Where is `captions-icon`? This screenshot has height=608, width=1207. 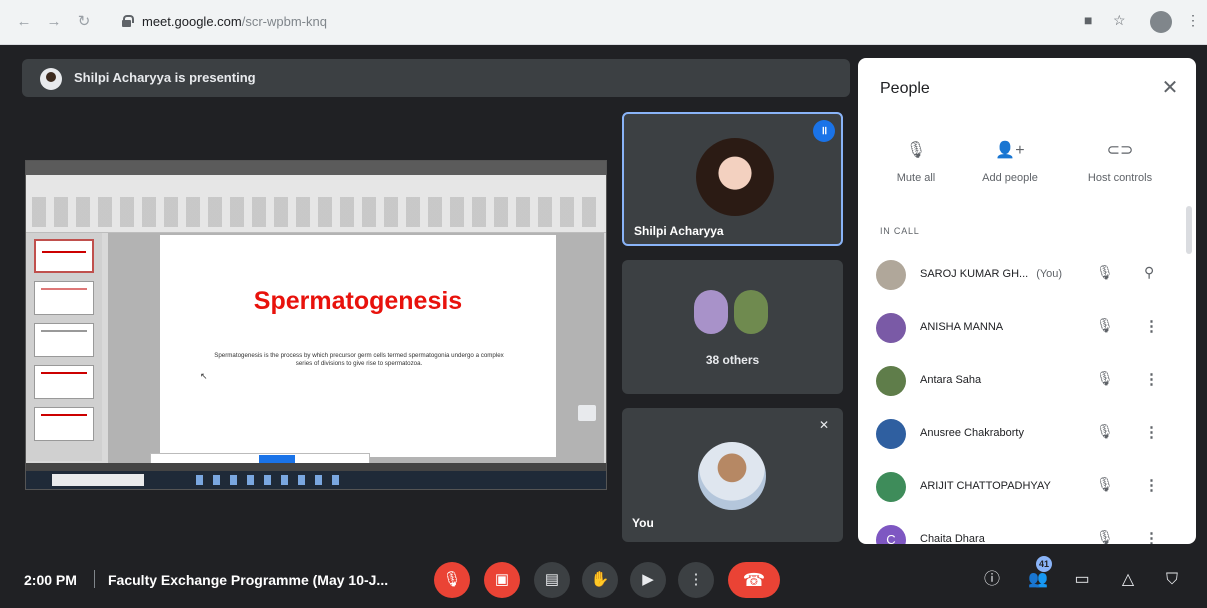
captions-icon is located at coordinates (587, 413).